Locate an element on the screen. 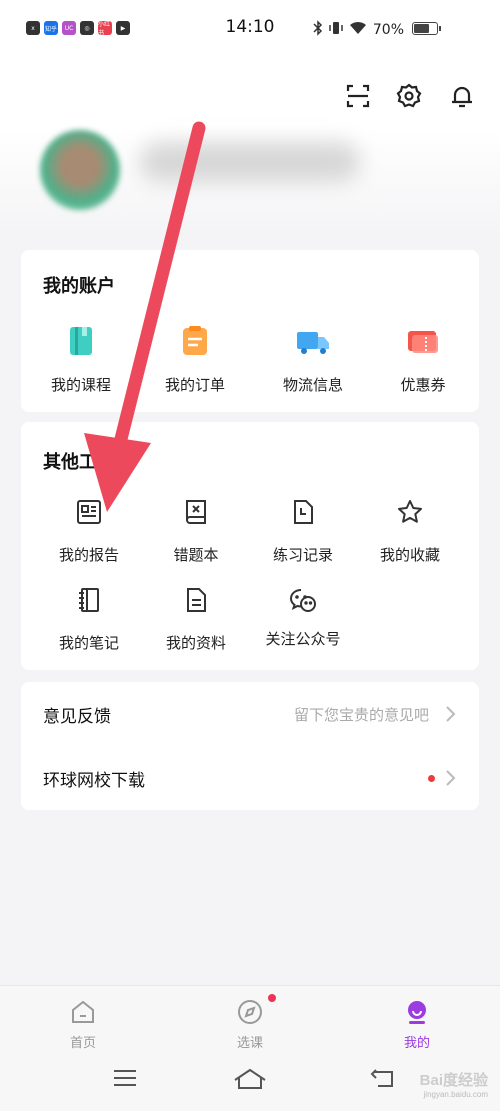 The width and height of the screenshot is (500, 1111). battery-percent: 70% is located at coordinates (388, 30).